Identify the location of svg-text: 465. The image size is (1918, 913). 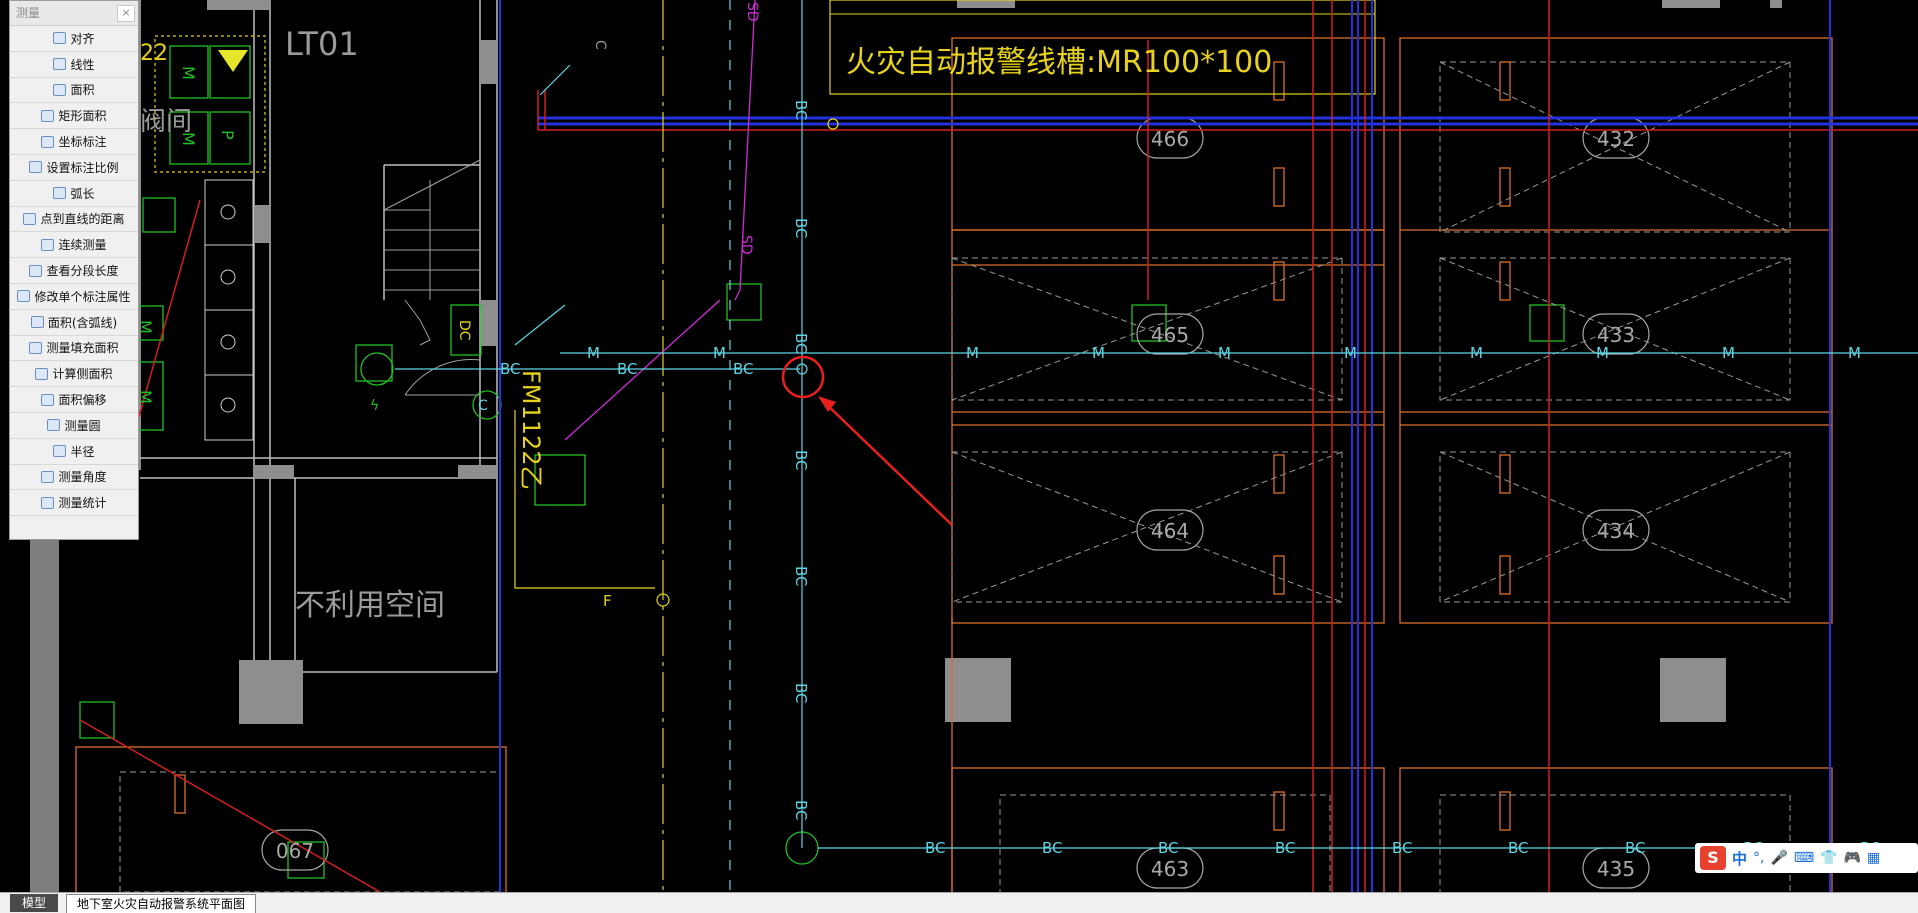
(1170, 335).